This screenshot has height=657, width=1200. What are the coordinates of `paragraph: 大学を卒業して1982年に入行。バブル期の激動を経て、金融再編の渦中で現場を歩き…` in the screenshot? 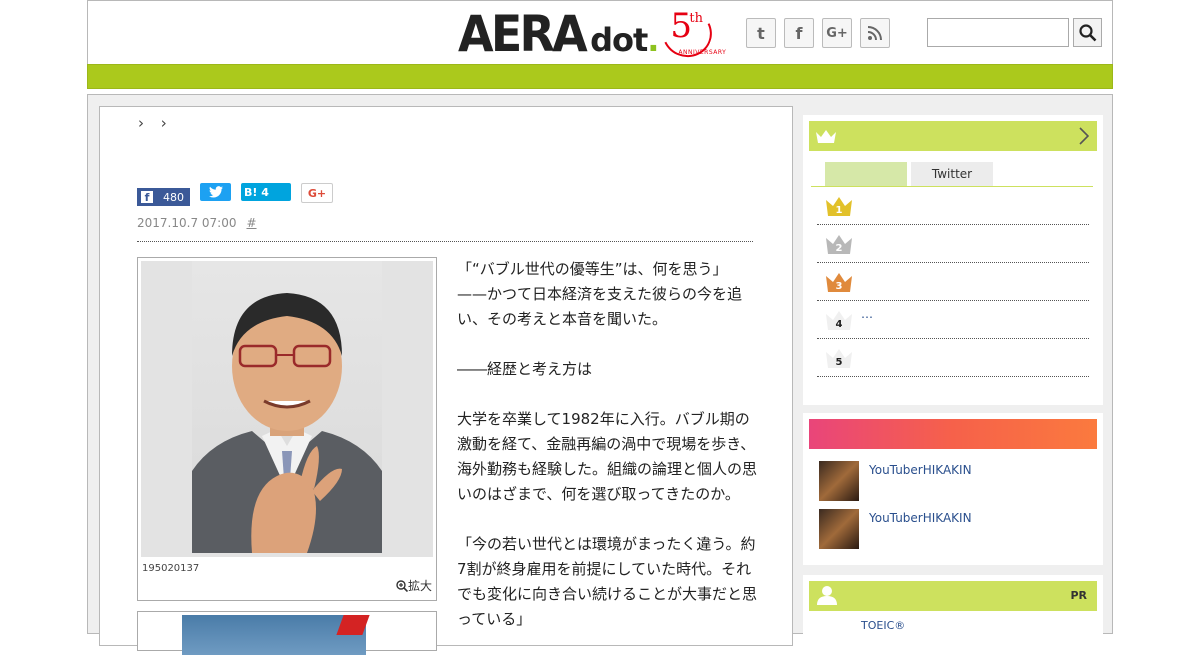 It's located at (607, 456).